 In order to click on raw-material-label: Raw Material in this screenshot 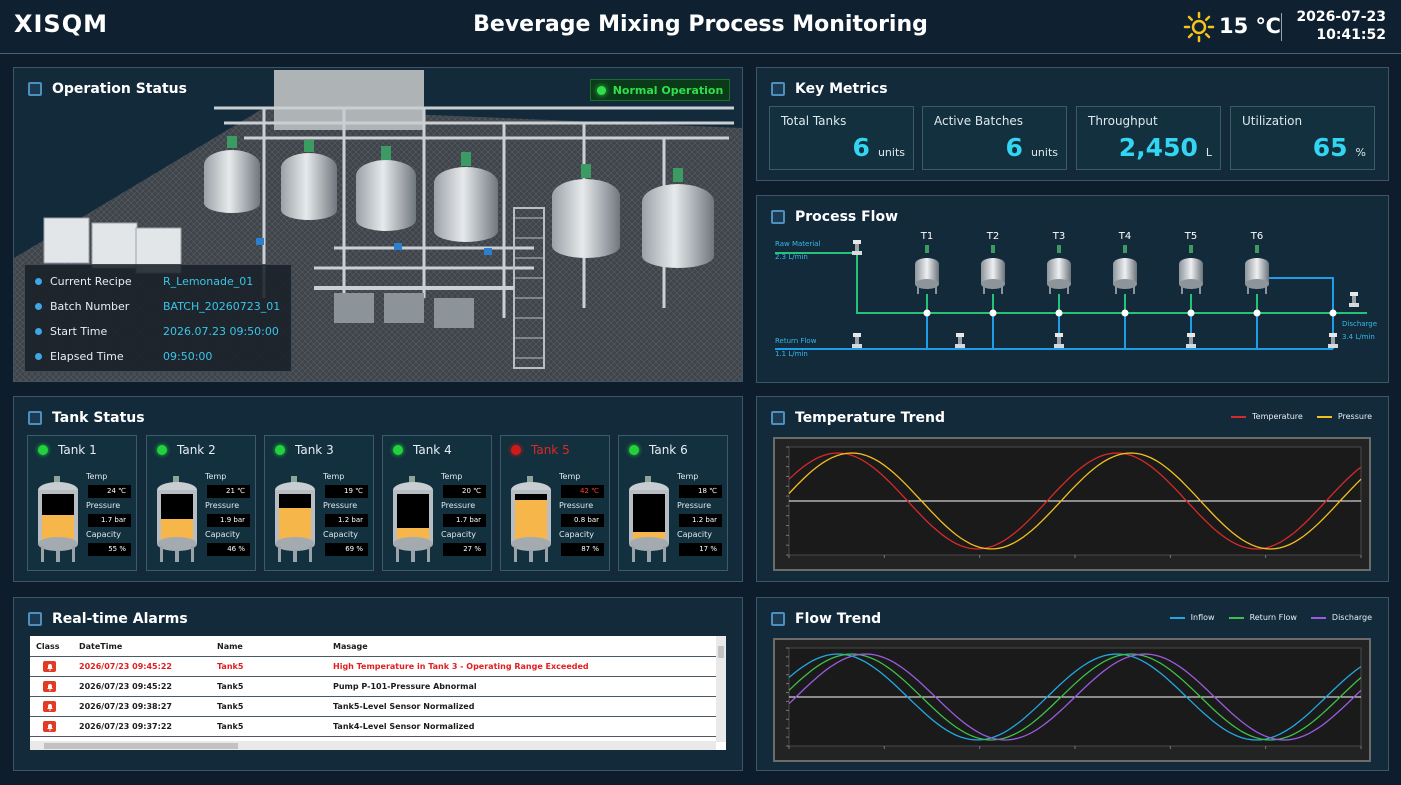, I will do `click(797, 244)`.